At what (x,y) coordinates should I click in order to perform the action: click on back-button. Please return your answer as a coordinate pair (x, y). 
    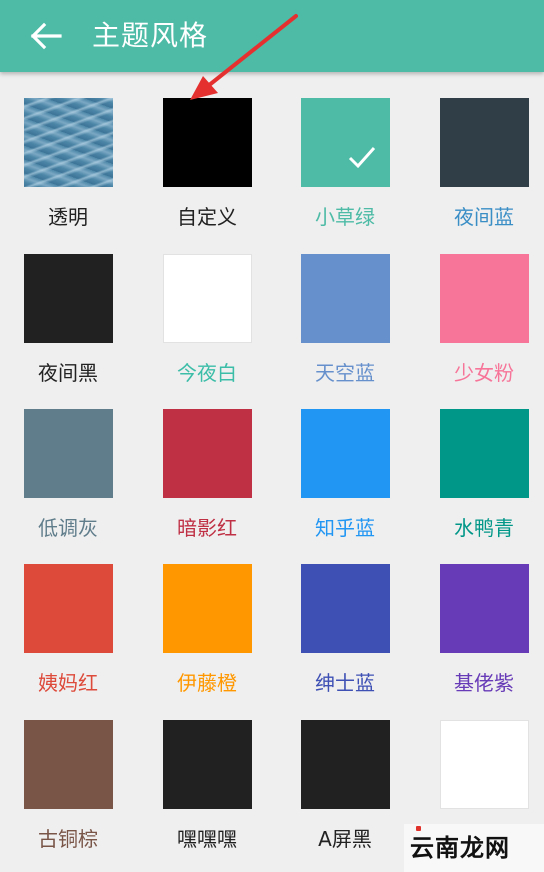
    Looking at the image, I should click on (46, 36).